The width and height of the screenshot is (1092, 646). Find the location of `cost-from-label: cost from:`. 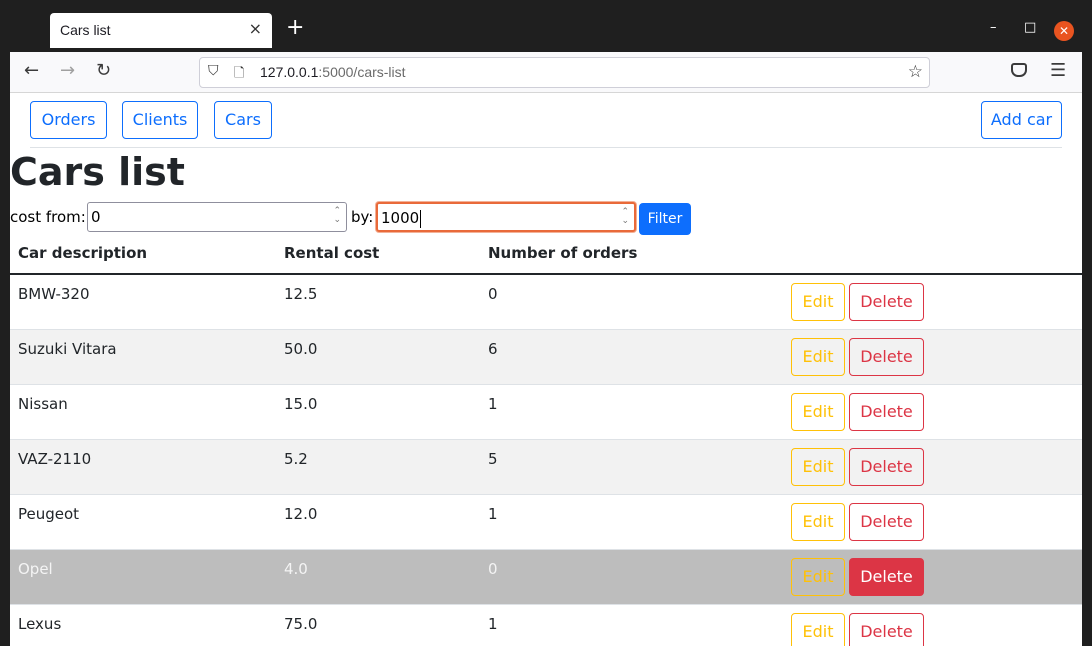

cost-from-label: cost from: is located at coordinates (48, 217).